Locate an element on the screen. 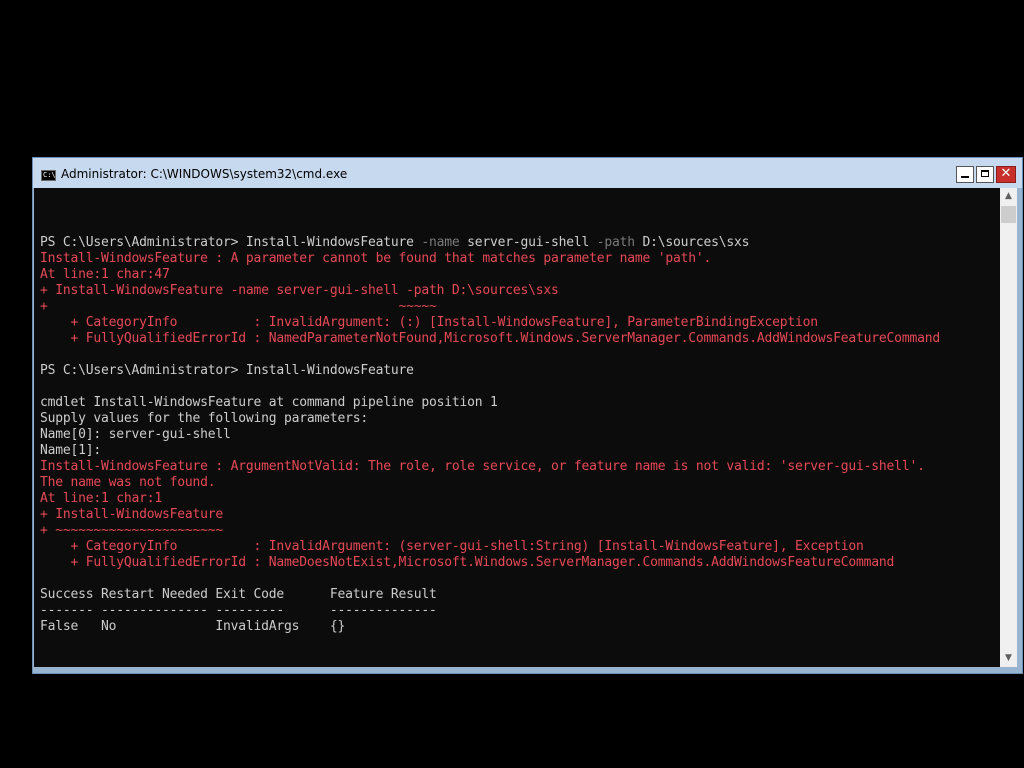 The height and width of the screenshot is (768, 1024). close-button: ✕ is located at coordinates (1006, 174).